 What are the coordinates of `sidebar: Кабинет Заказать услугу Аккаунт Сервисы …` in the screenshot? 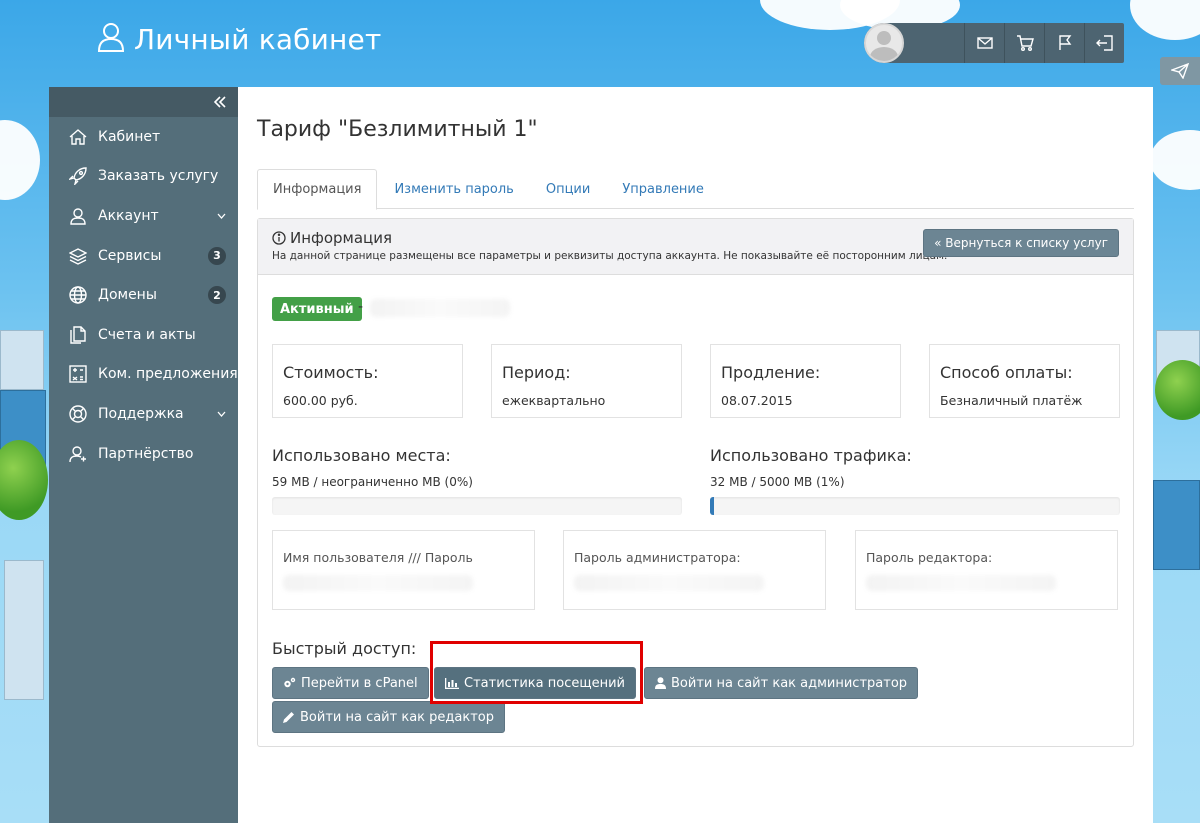 It's located at (143, 455).